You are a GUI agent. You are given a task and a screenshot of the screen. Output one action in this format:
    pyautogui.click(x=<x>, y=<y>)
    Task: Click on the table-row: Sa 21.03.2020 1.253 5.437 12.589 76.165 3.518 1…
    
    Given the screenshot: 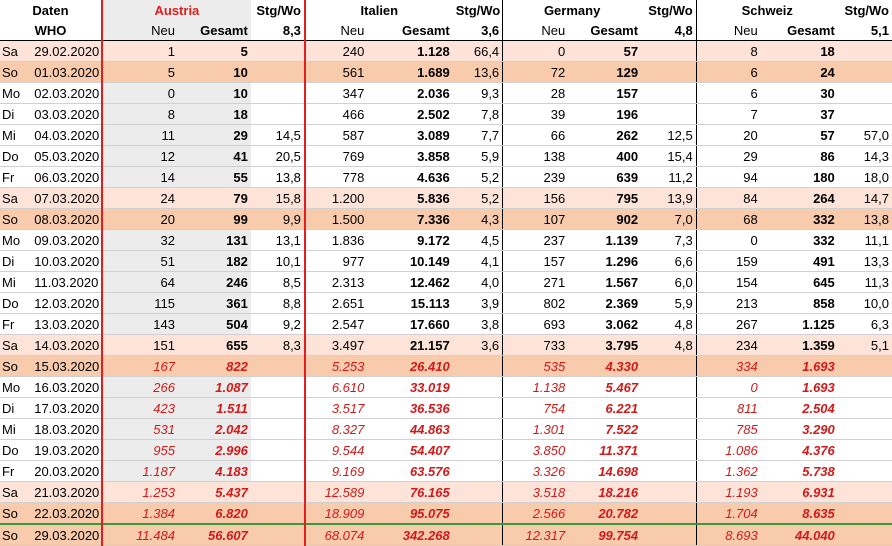 What is the action you would take?
    pyautogui.click(x=446, y=492)
    